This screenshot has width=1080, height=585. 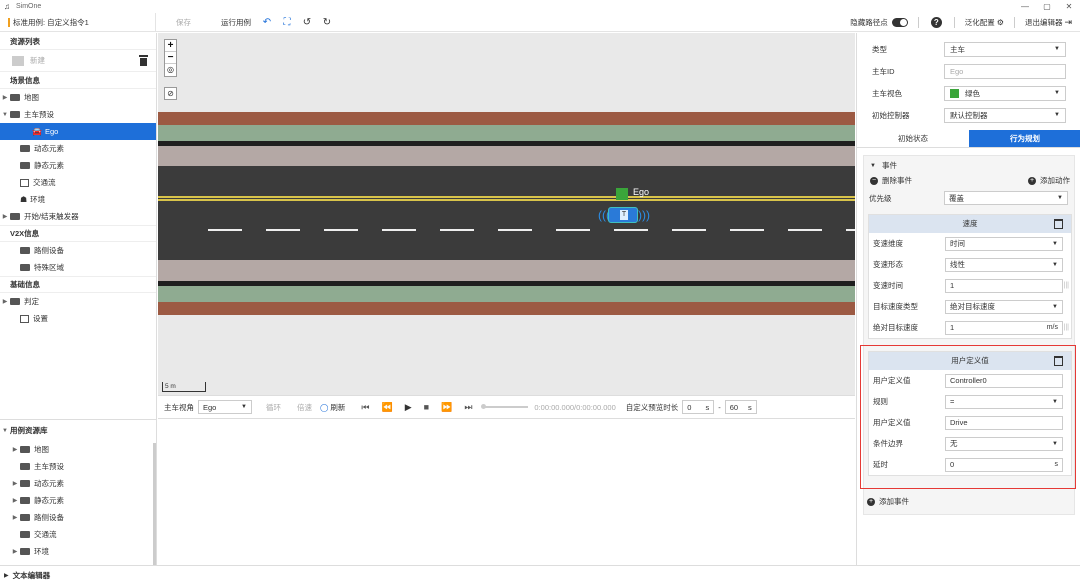 What do you see at coordinates (78, 199) in the screenshot?
I see `tree-item-environment: ☗ 环境` at bounding box center [78, 199].